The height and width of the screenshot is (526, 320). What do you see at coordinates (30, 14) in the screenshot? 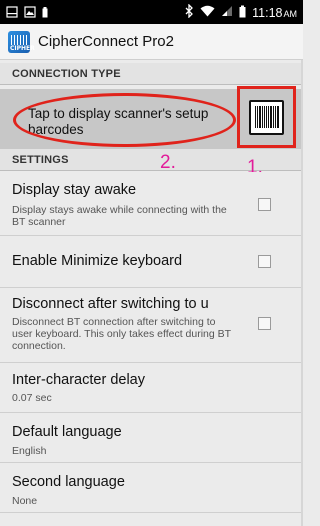
I see `gallery-icon` at bounding box center [30, 14].